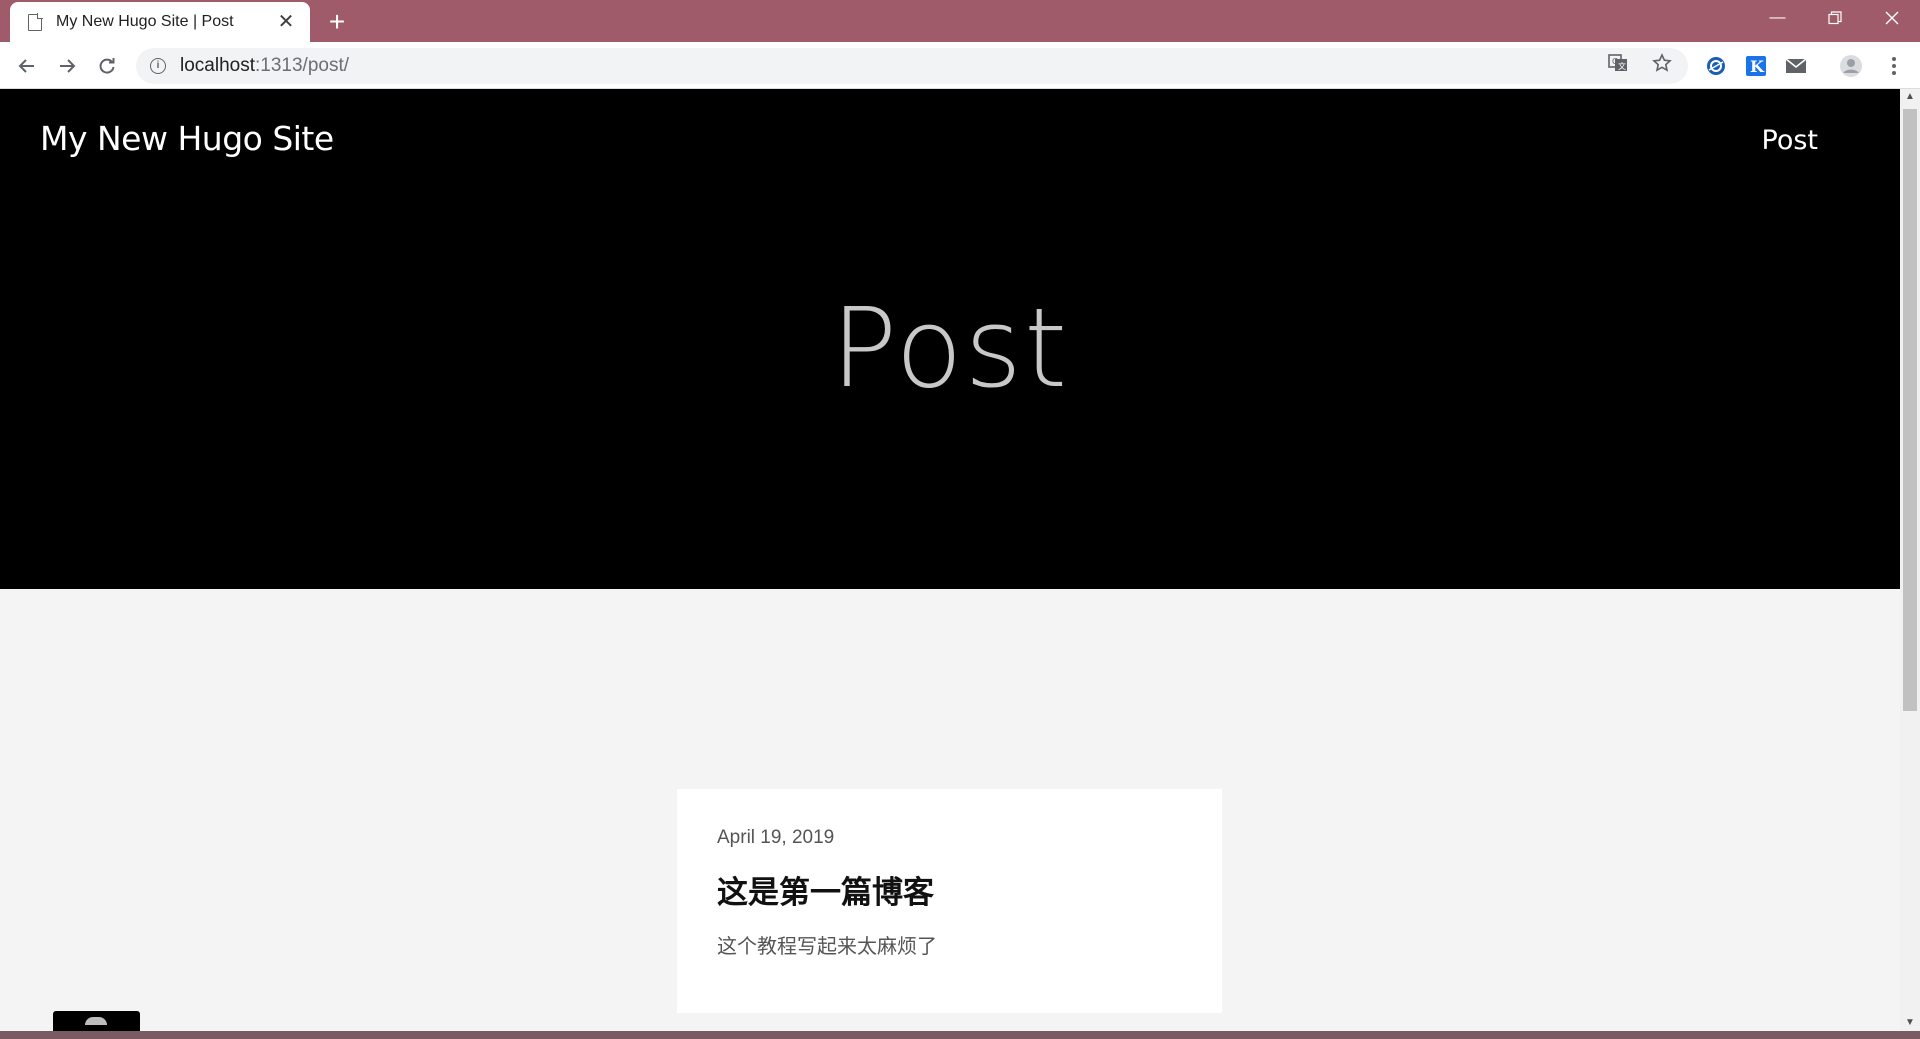  Describe the element at coordinates (950, 348) in the screenshot. I see `page-heading: Post` at that location.